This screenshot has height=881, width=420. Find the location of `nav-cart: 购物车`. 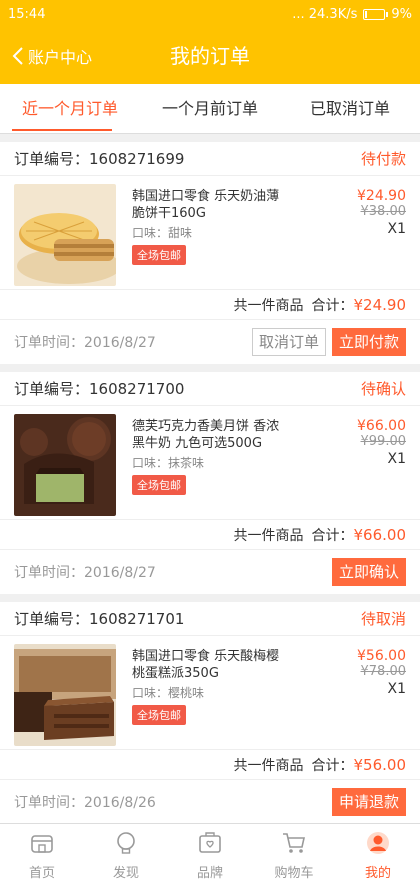

nav-cart: 购物车 is located at coordinates (294, 852).